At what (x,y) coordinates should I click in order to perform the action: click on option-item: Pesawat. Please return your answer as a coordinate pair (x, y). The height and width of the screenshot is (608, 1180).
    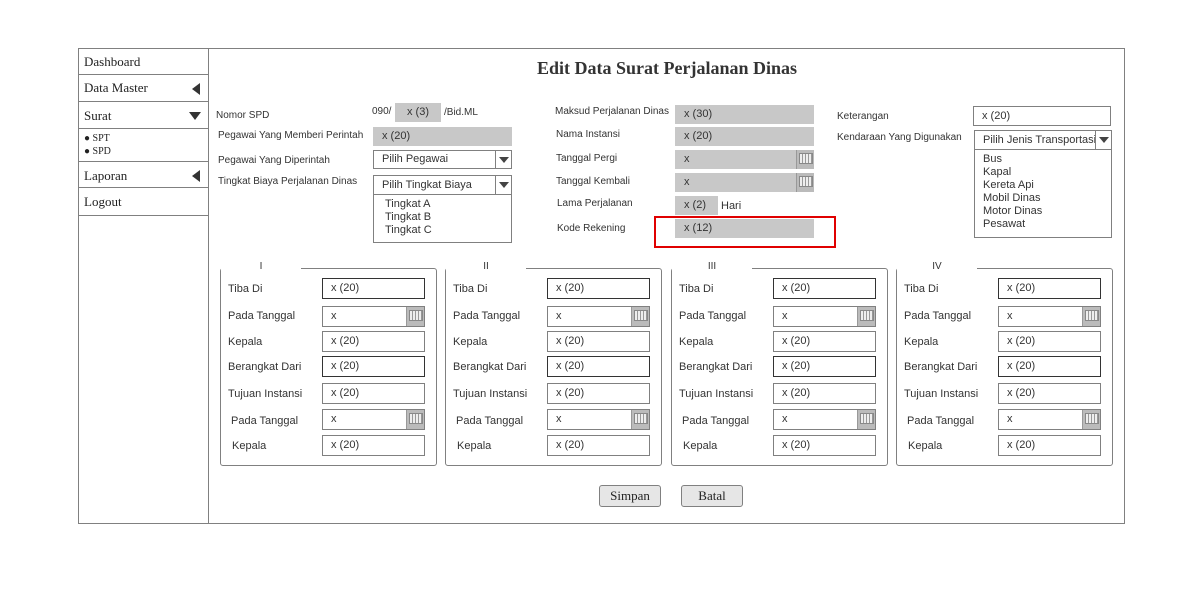
    Looking at the image, I should click on (1043, 224).